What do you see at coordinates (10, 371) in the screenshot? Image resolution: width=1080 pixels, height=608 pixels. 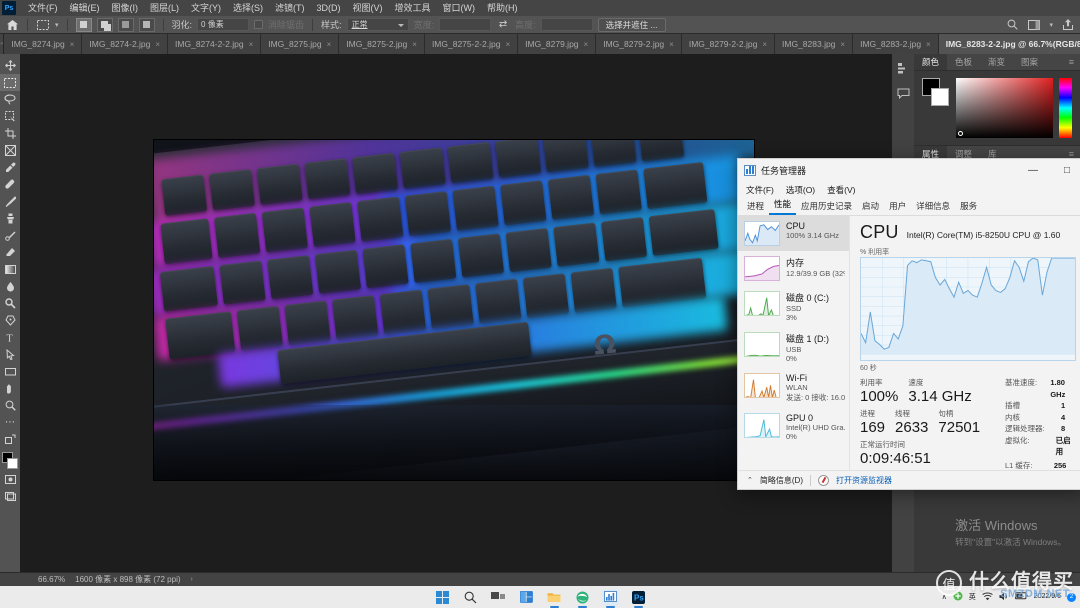 I see `shape-tool-icon` at bounding box center [10, 371].